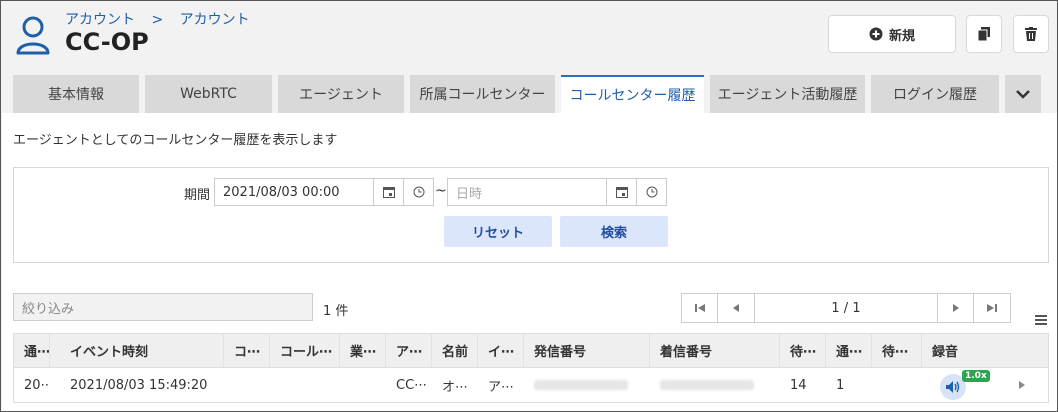  I want to click on column-header: 業⋯, so click(363, 350).